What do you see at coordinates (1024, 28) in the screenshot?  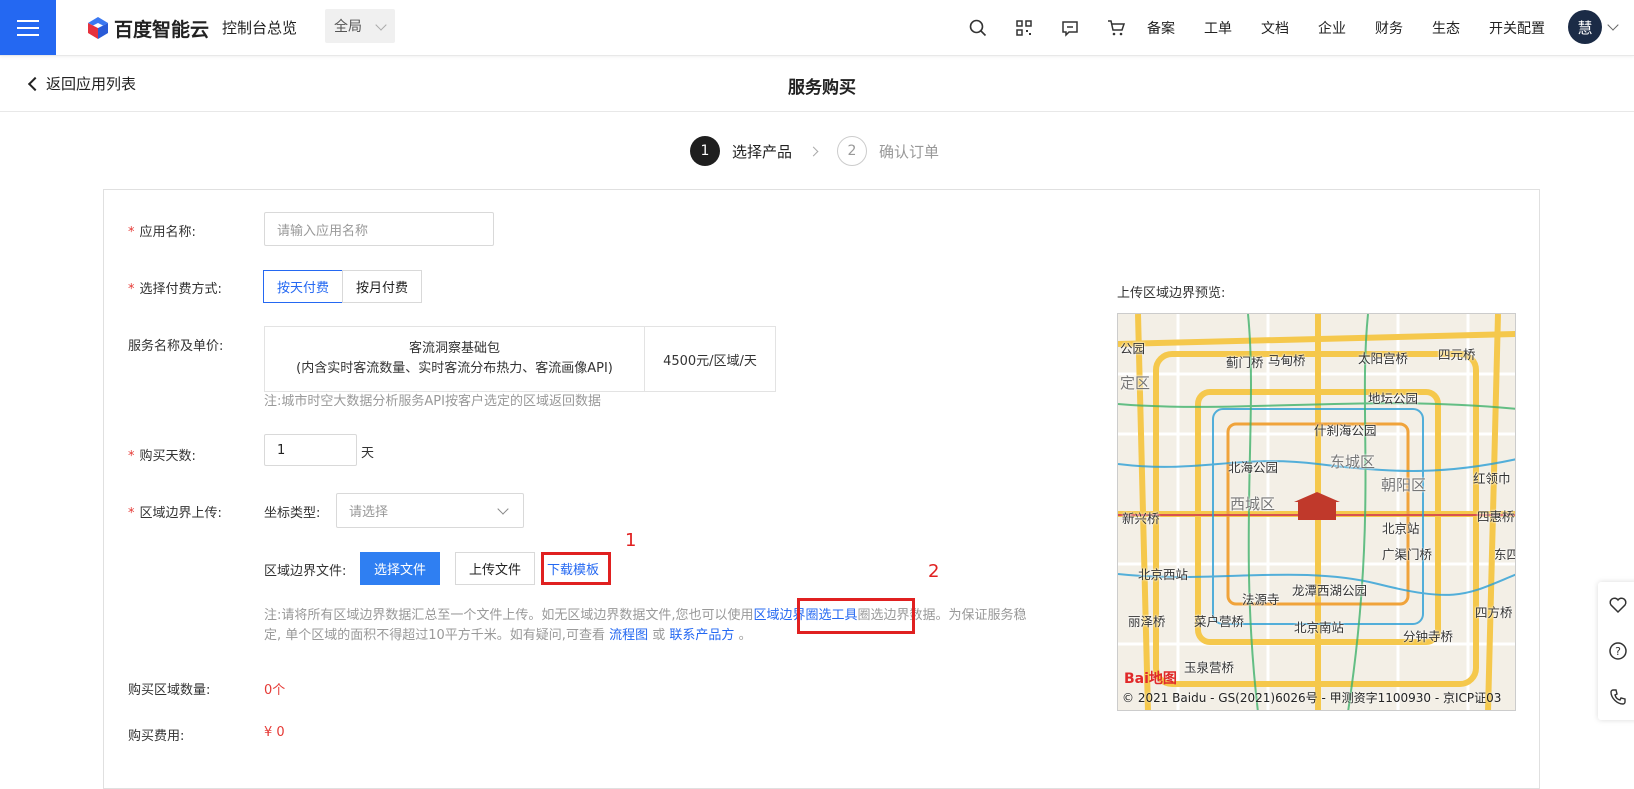 I see `qrcode-icon` at bounding box center [1024, 28].